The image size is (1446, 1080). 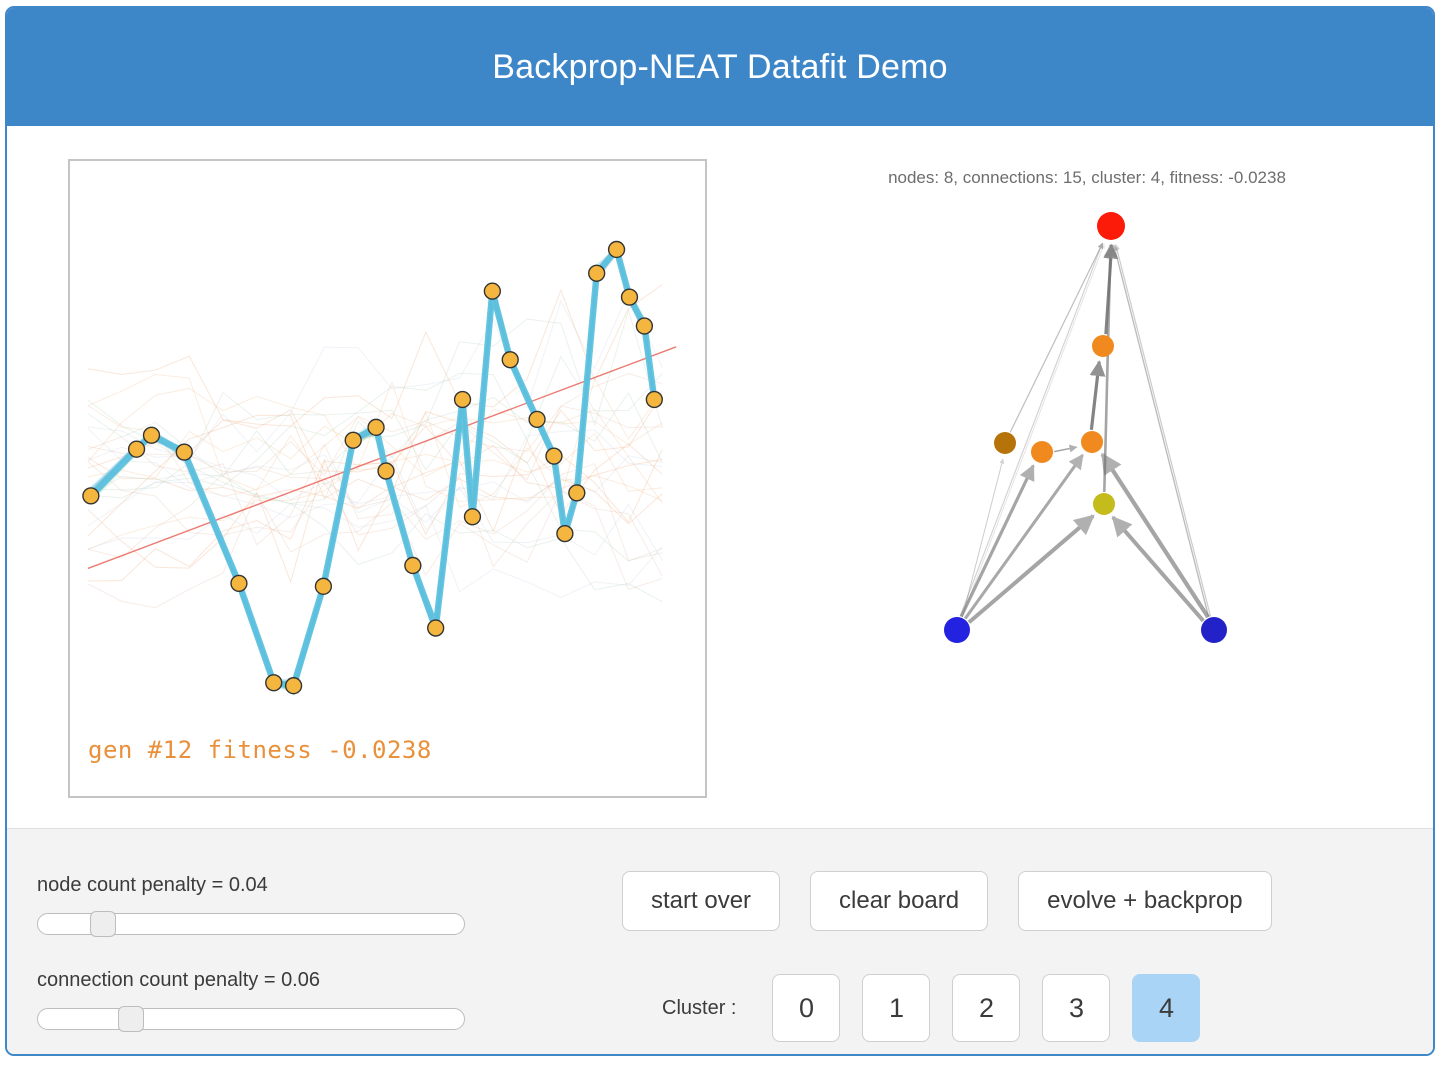 I want to click on connection-penalty-thumb, so click(x=131, y=1019).